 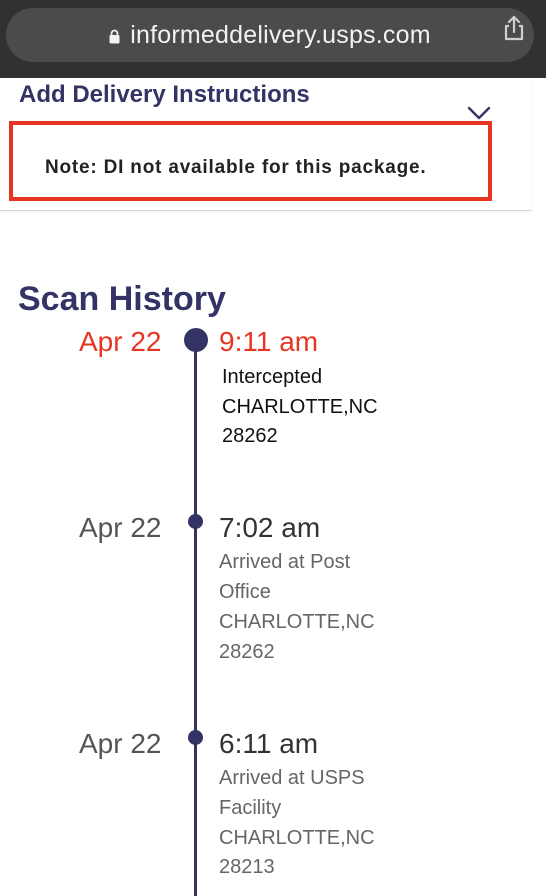 I want to click on scan-event-time: 6:11 am, so click(x=269, y=743).